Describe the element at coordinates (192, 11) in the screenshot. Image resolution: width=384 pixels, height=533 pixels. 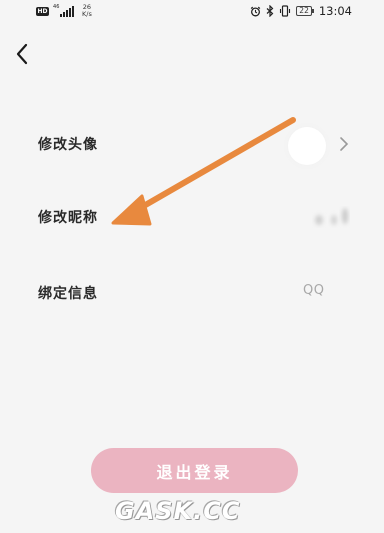
I see `status-bar: HD 46 26 K/s 22 13:04` at that location.